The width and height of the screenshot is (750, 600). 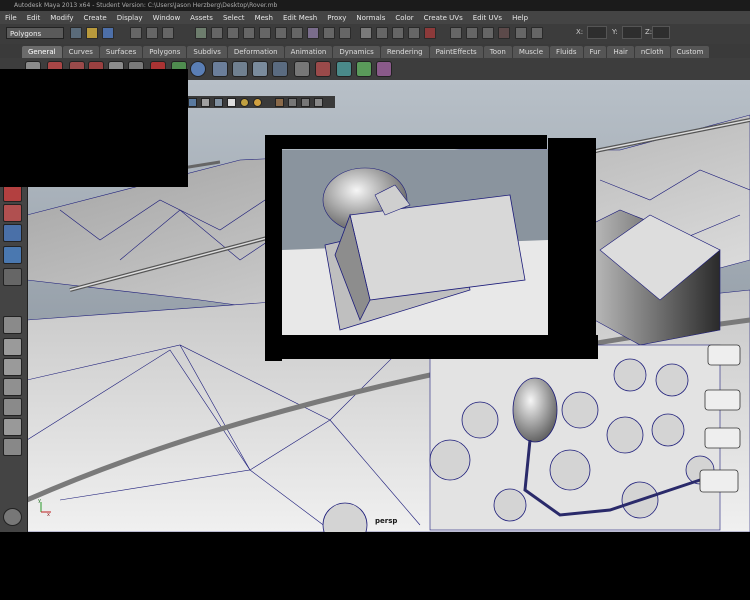 What do you see at coordinates (531, 52) in the screenshot?
I see `tab-muscle: Muscle` at bounding box center [531, 52].